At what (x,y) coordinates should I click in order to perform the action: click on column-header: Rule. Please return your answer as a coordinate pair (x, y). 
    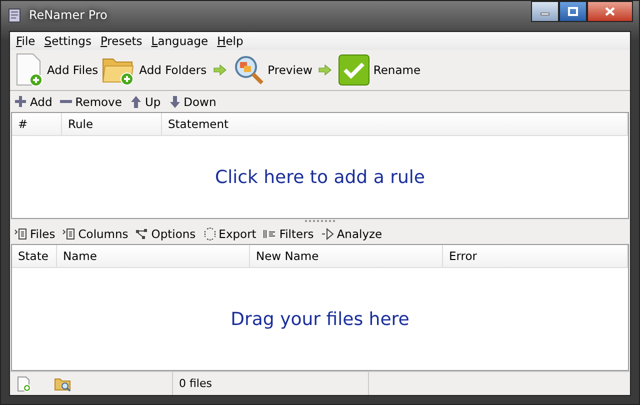
    Looking at the image, I should click on (112, 124).